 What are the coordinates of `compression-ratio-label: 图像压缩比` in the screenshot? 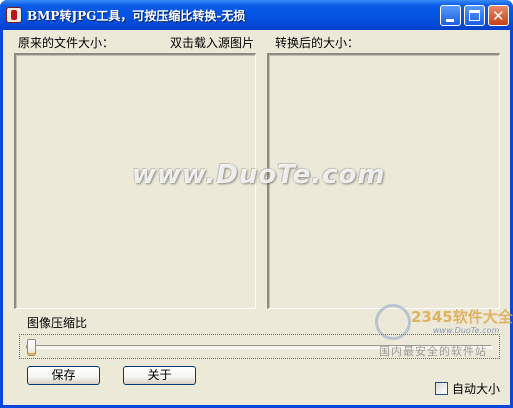 It's located at (57, 323).